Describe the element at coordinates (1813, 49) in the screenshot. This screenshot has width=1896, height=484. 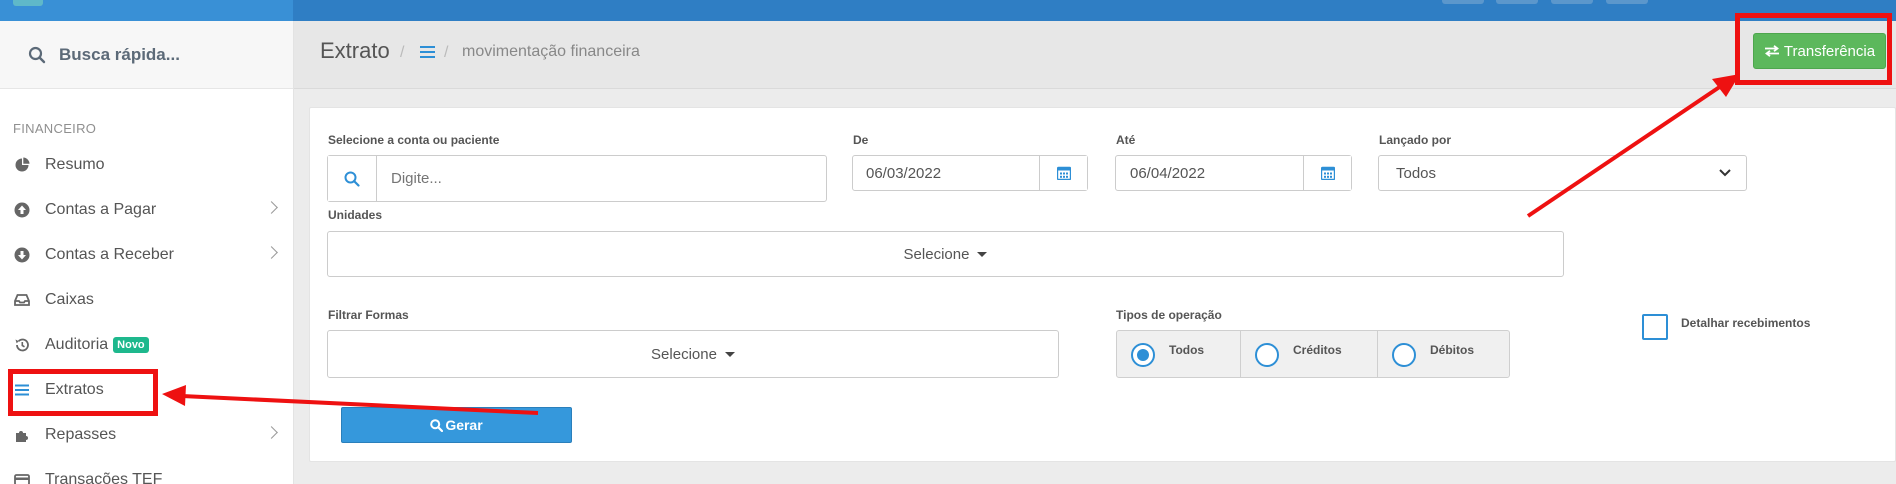
I see `transfer-highlight-box` at that location.